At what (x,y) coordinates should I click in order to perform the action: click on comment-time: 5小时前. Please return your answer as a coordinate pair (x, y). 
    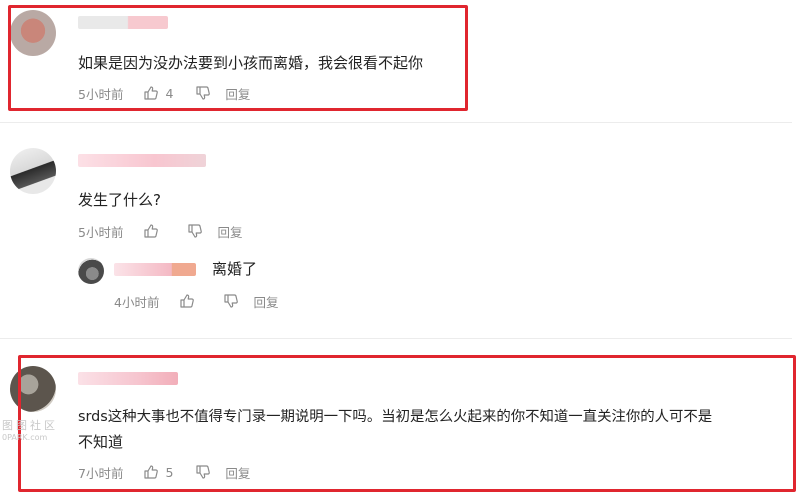
    Looking at the image, I should click on (101, 232).